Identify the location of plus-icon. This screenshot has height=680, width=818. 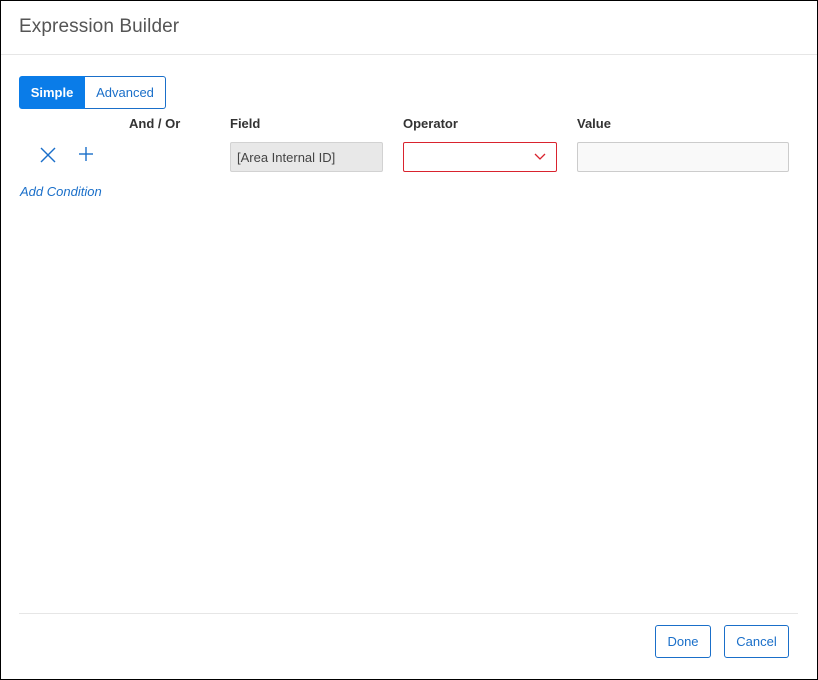
(86, 154).